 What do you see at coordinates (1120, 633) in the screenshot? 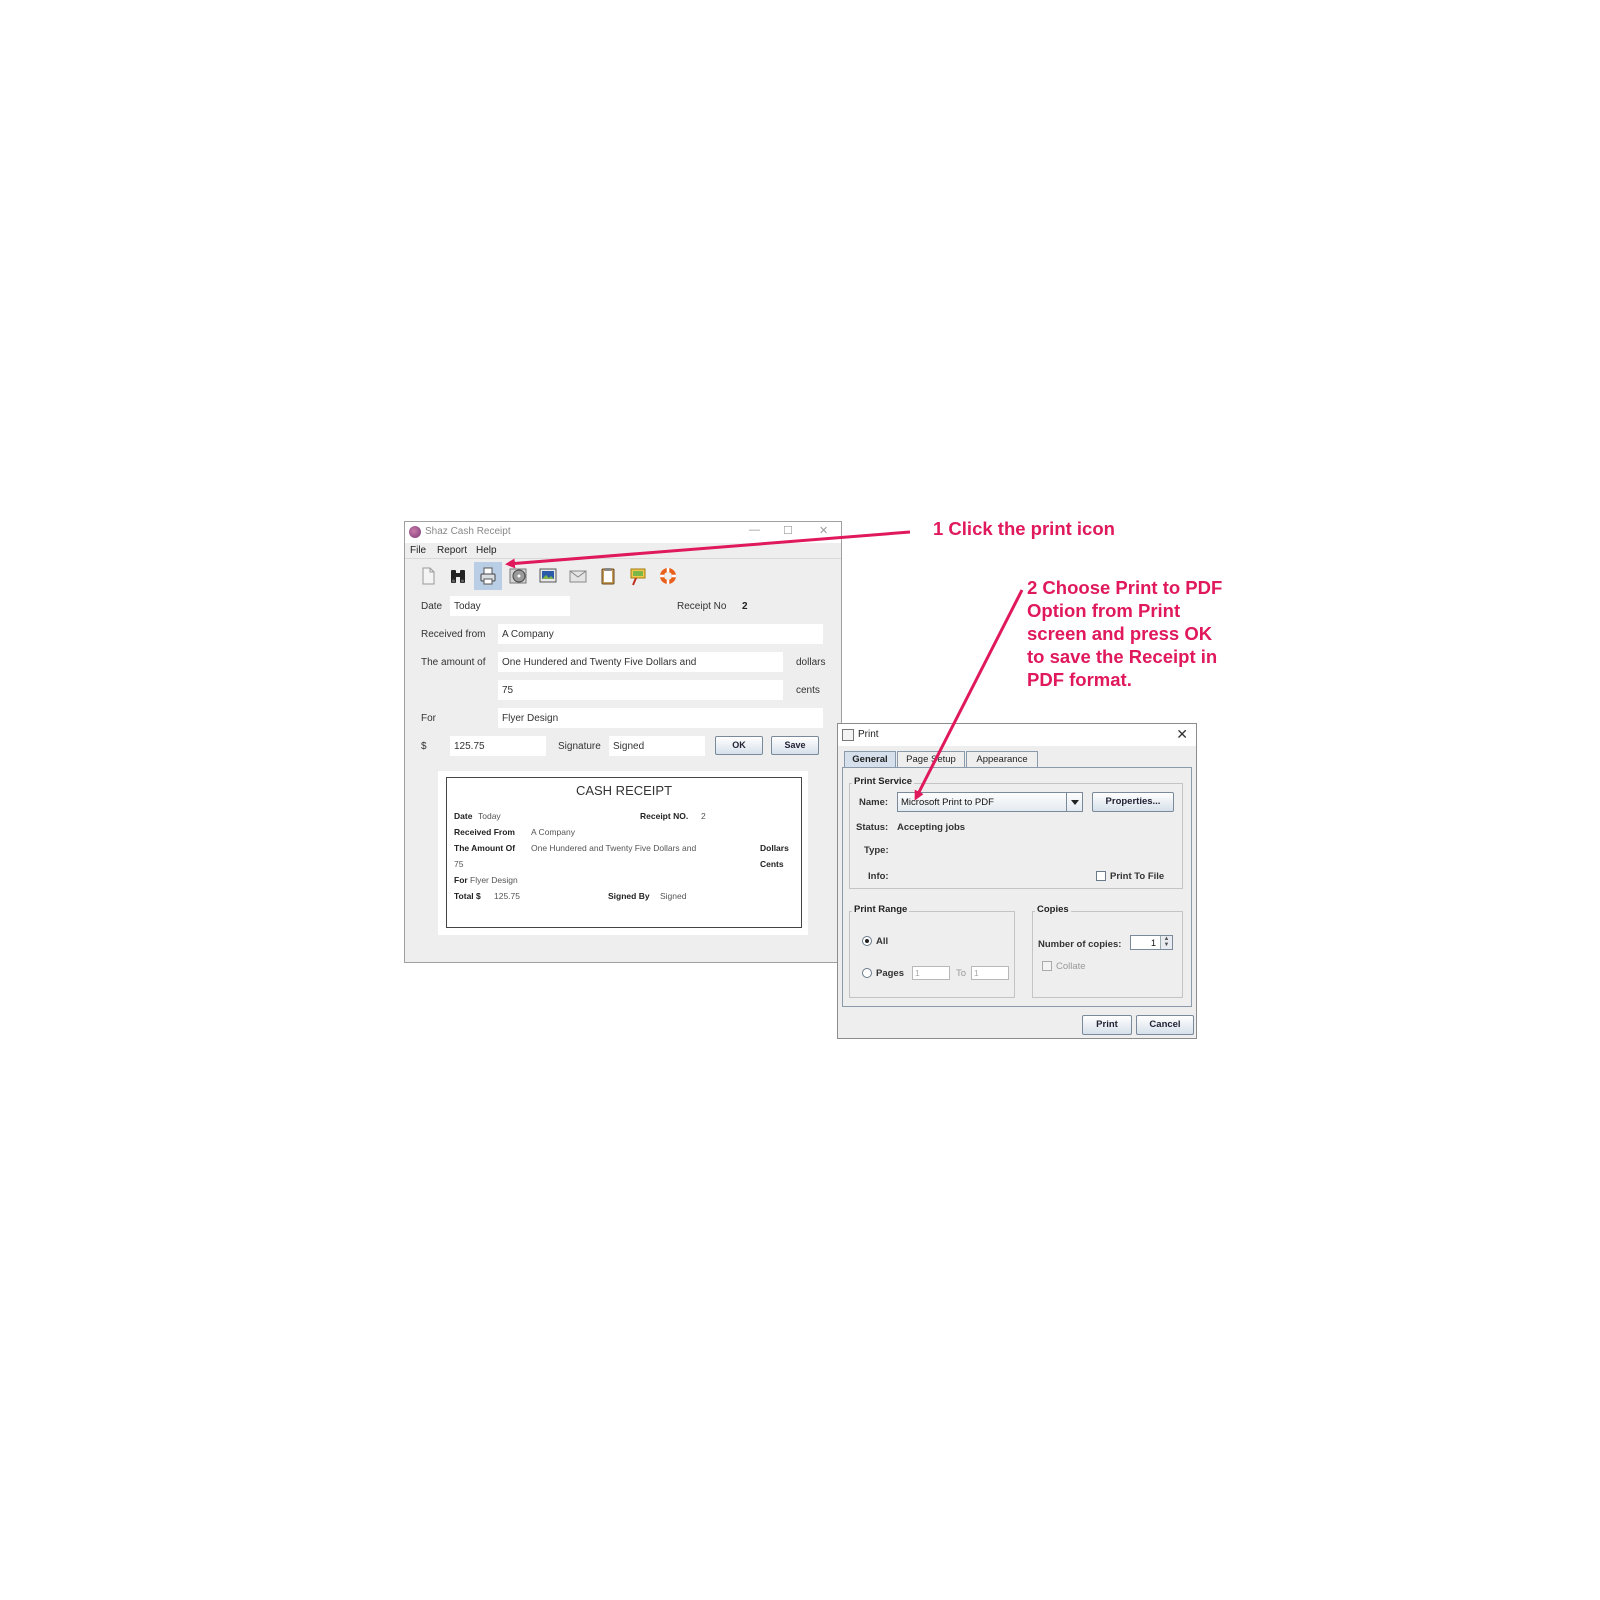
I see `annotation-step-2-line-3: screen and press OK` at bounding box center [1120, 633].